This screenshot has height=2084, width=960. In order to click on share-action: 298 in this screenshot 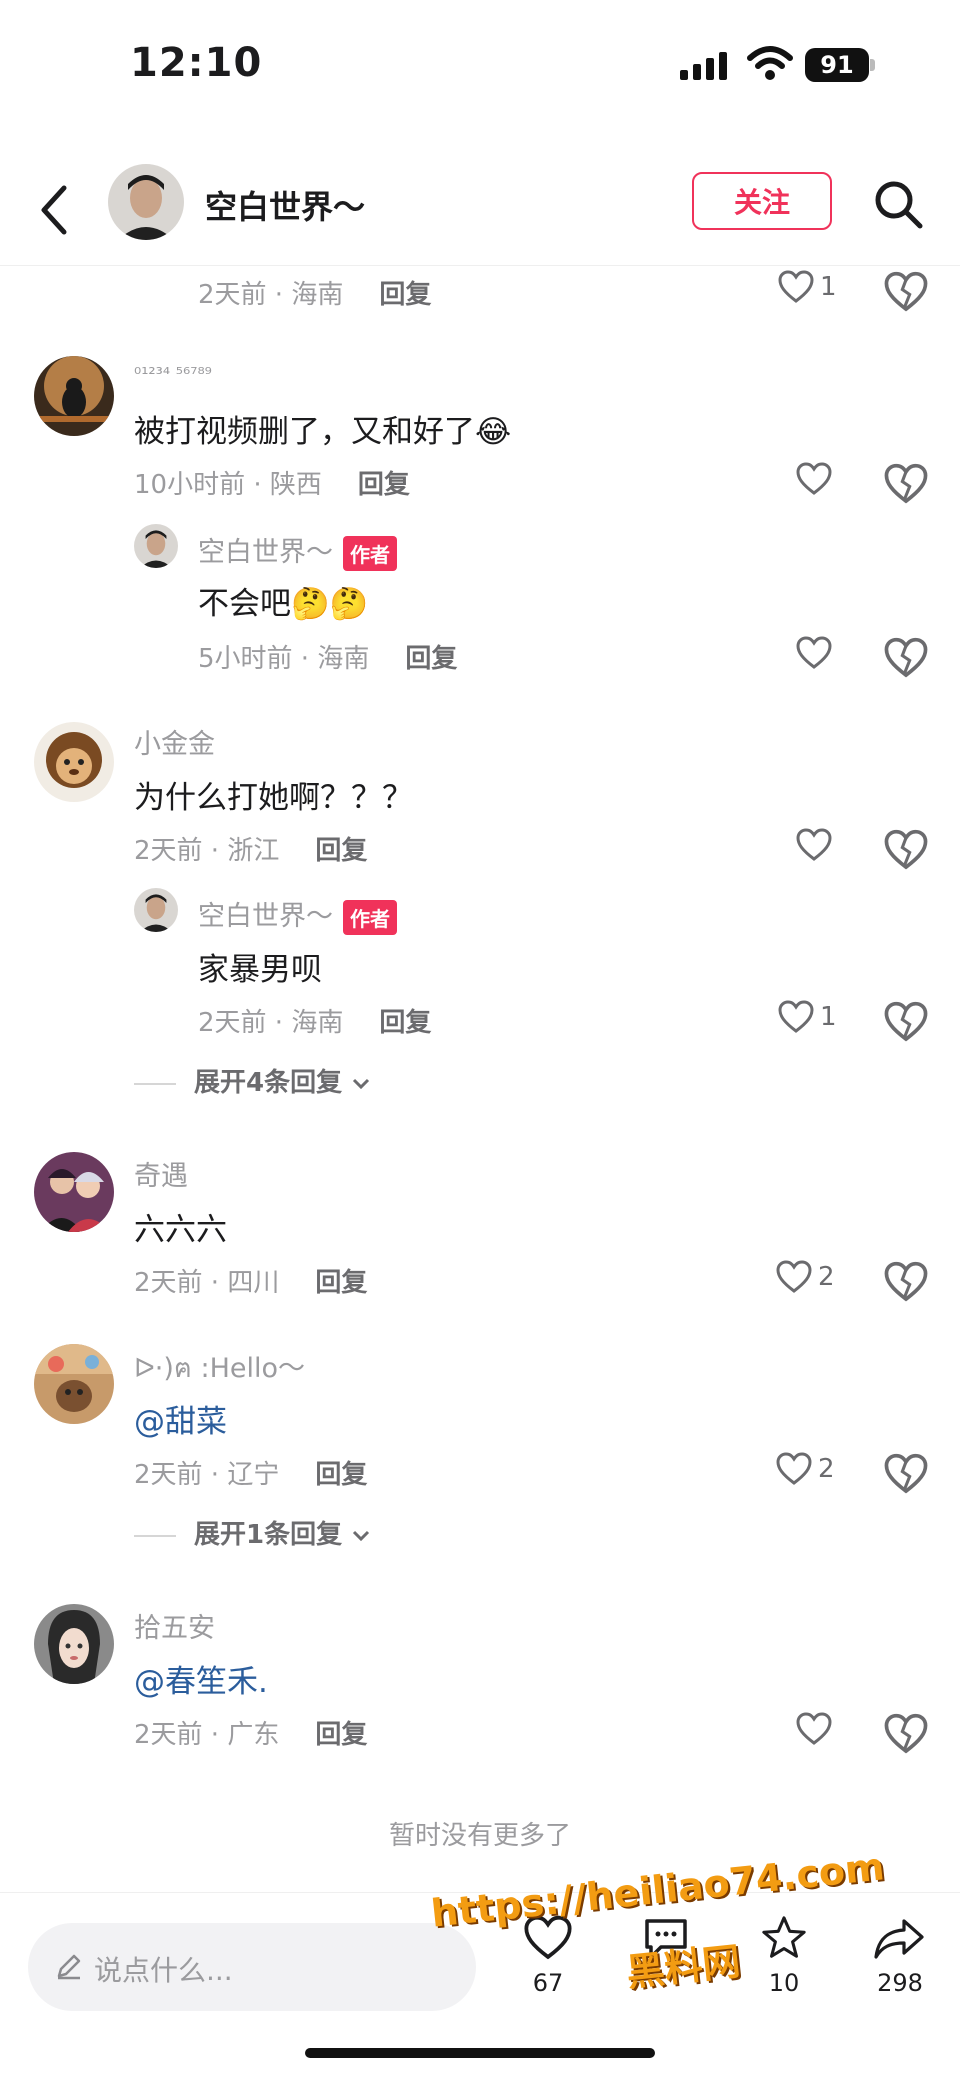, I will do `click(900, 1956)`.